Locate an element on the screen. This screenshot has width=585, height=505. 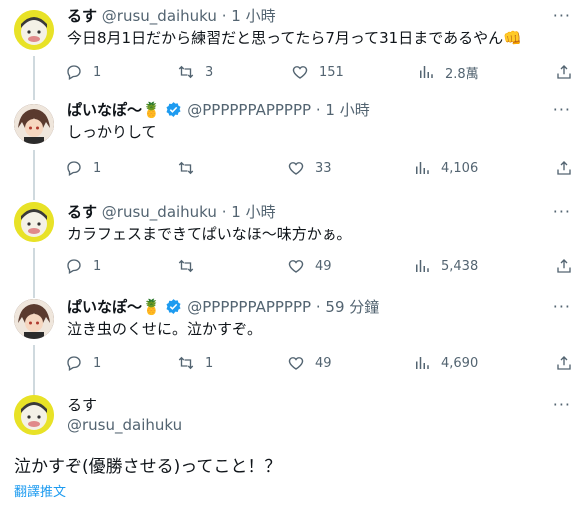
like-count: 49 is located at coordinates (323, 363).